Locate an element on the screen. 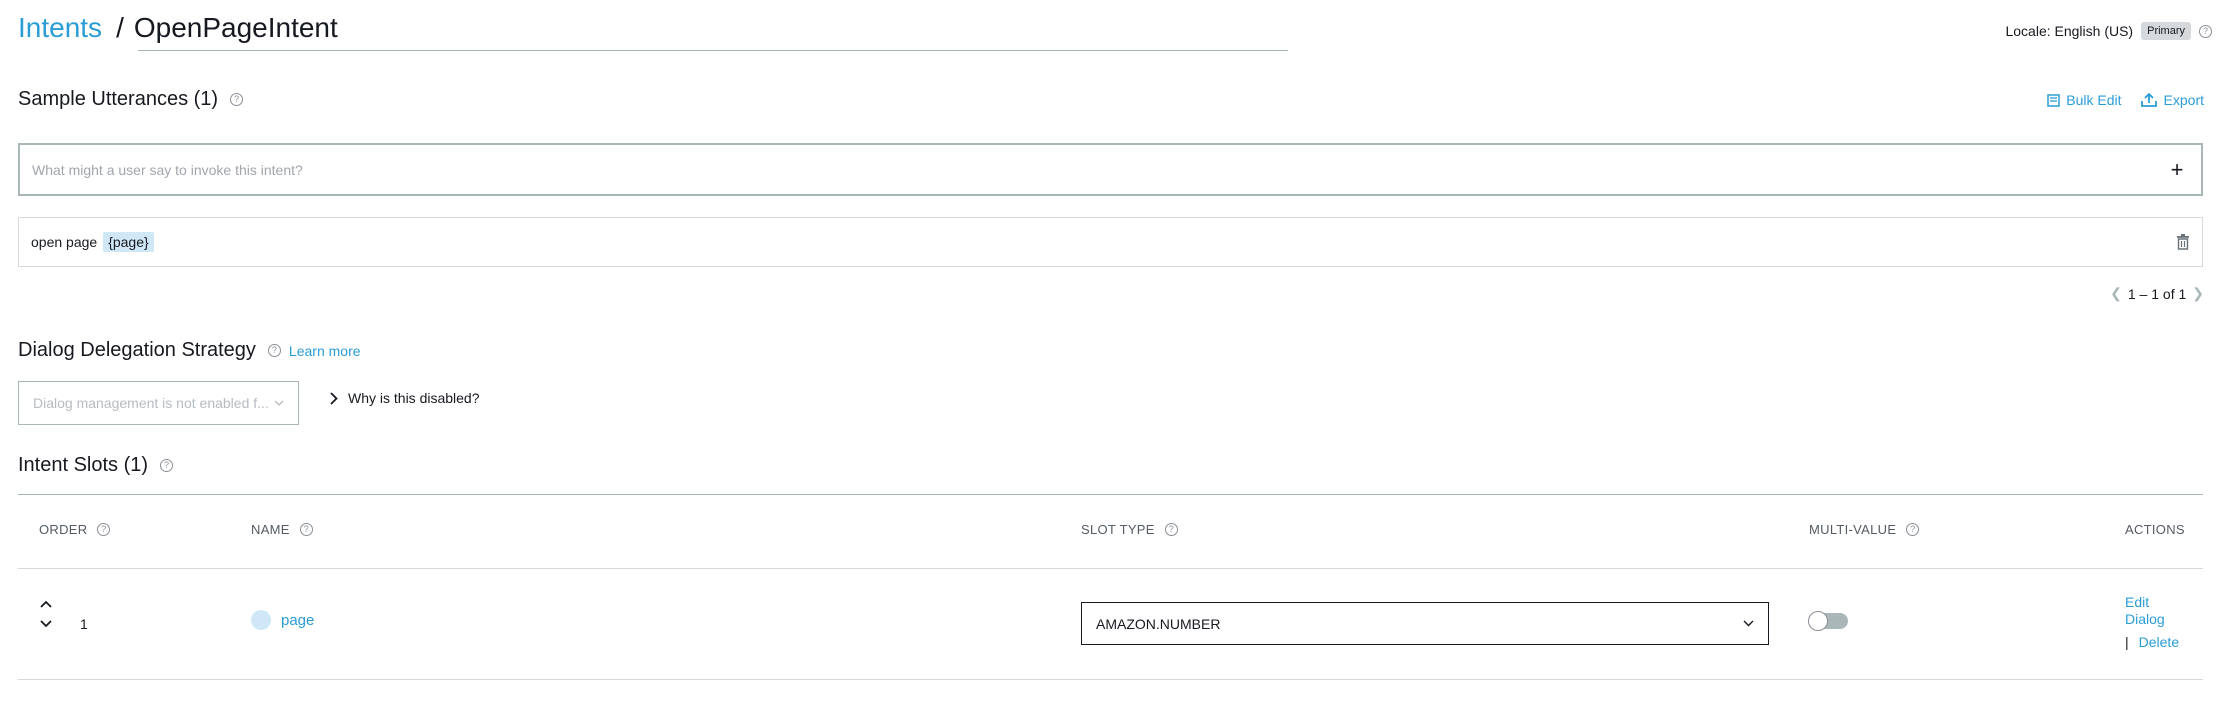  bulk-edit-button: Bulk Edit is located at coordinates (2084, 100).